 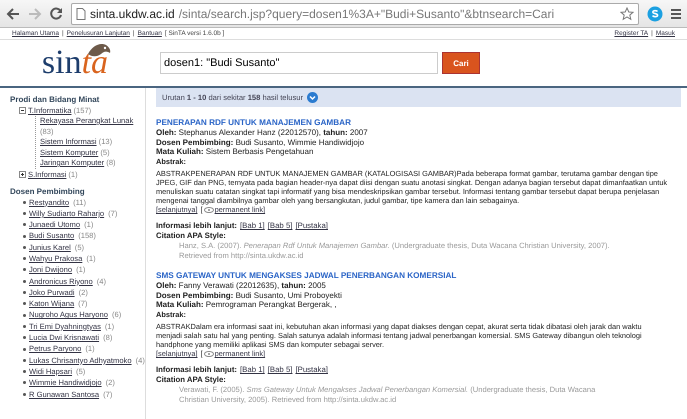 What do you see at coordinates (676, 14) in the screenshot?
I see `menu-icon` at bounding box center [676, 14].